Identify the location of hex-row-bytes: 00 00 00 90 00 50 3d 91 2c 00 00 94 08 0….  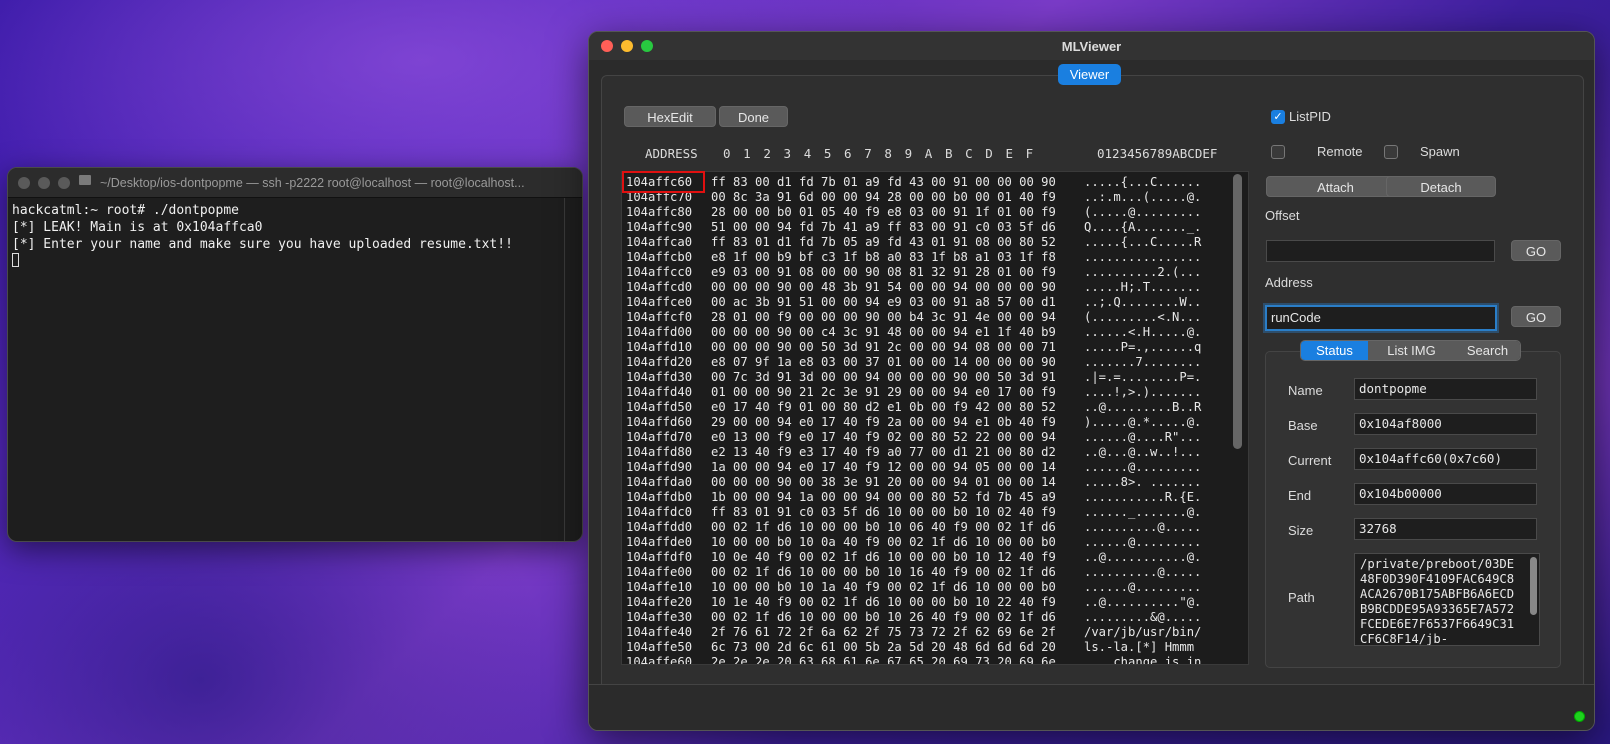
(883, 347).